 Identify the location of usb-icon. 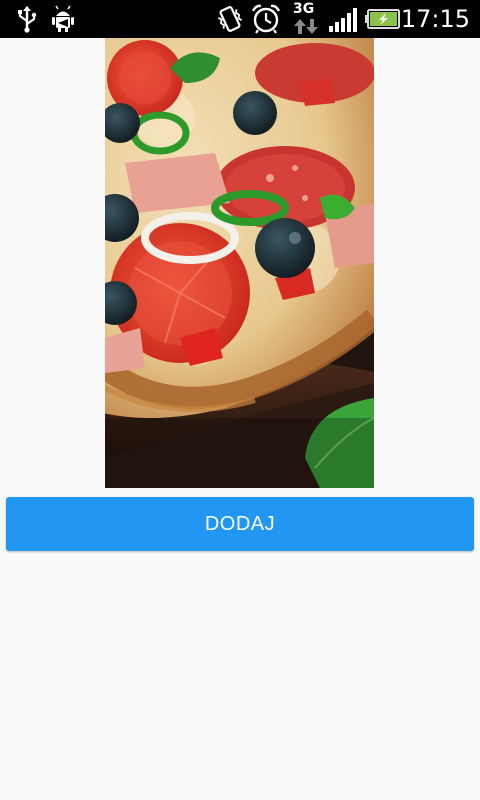
(27, 19).